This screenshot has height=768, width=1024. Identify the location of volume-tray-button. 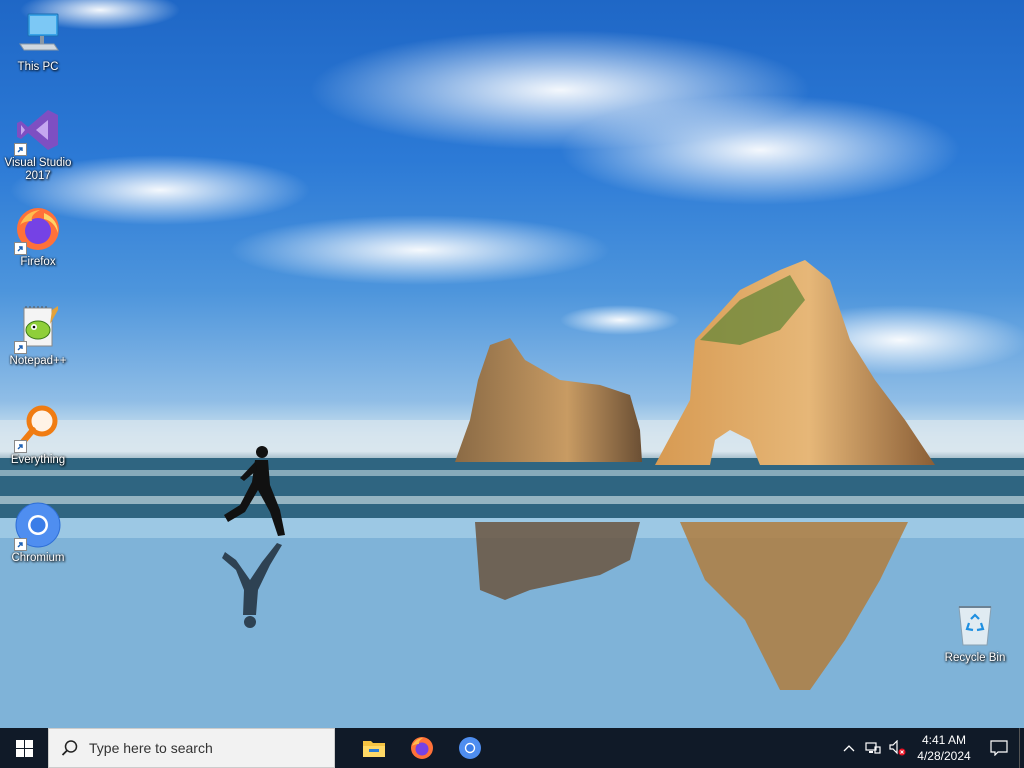
(897, 748).